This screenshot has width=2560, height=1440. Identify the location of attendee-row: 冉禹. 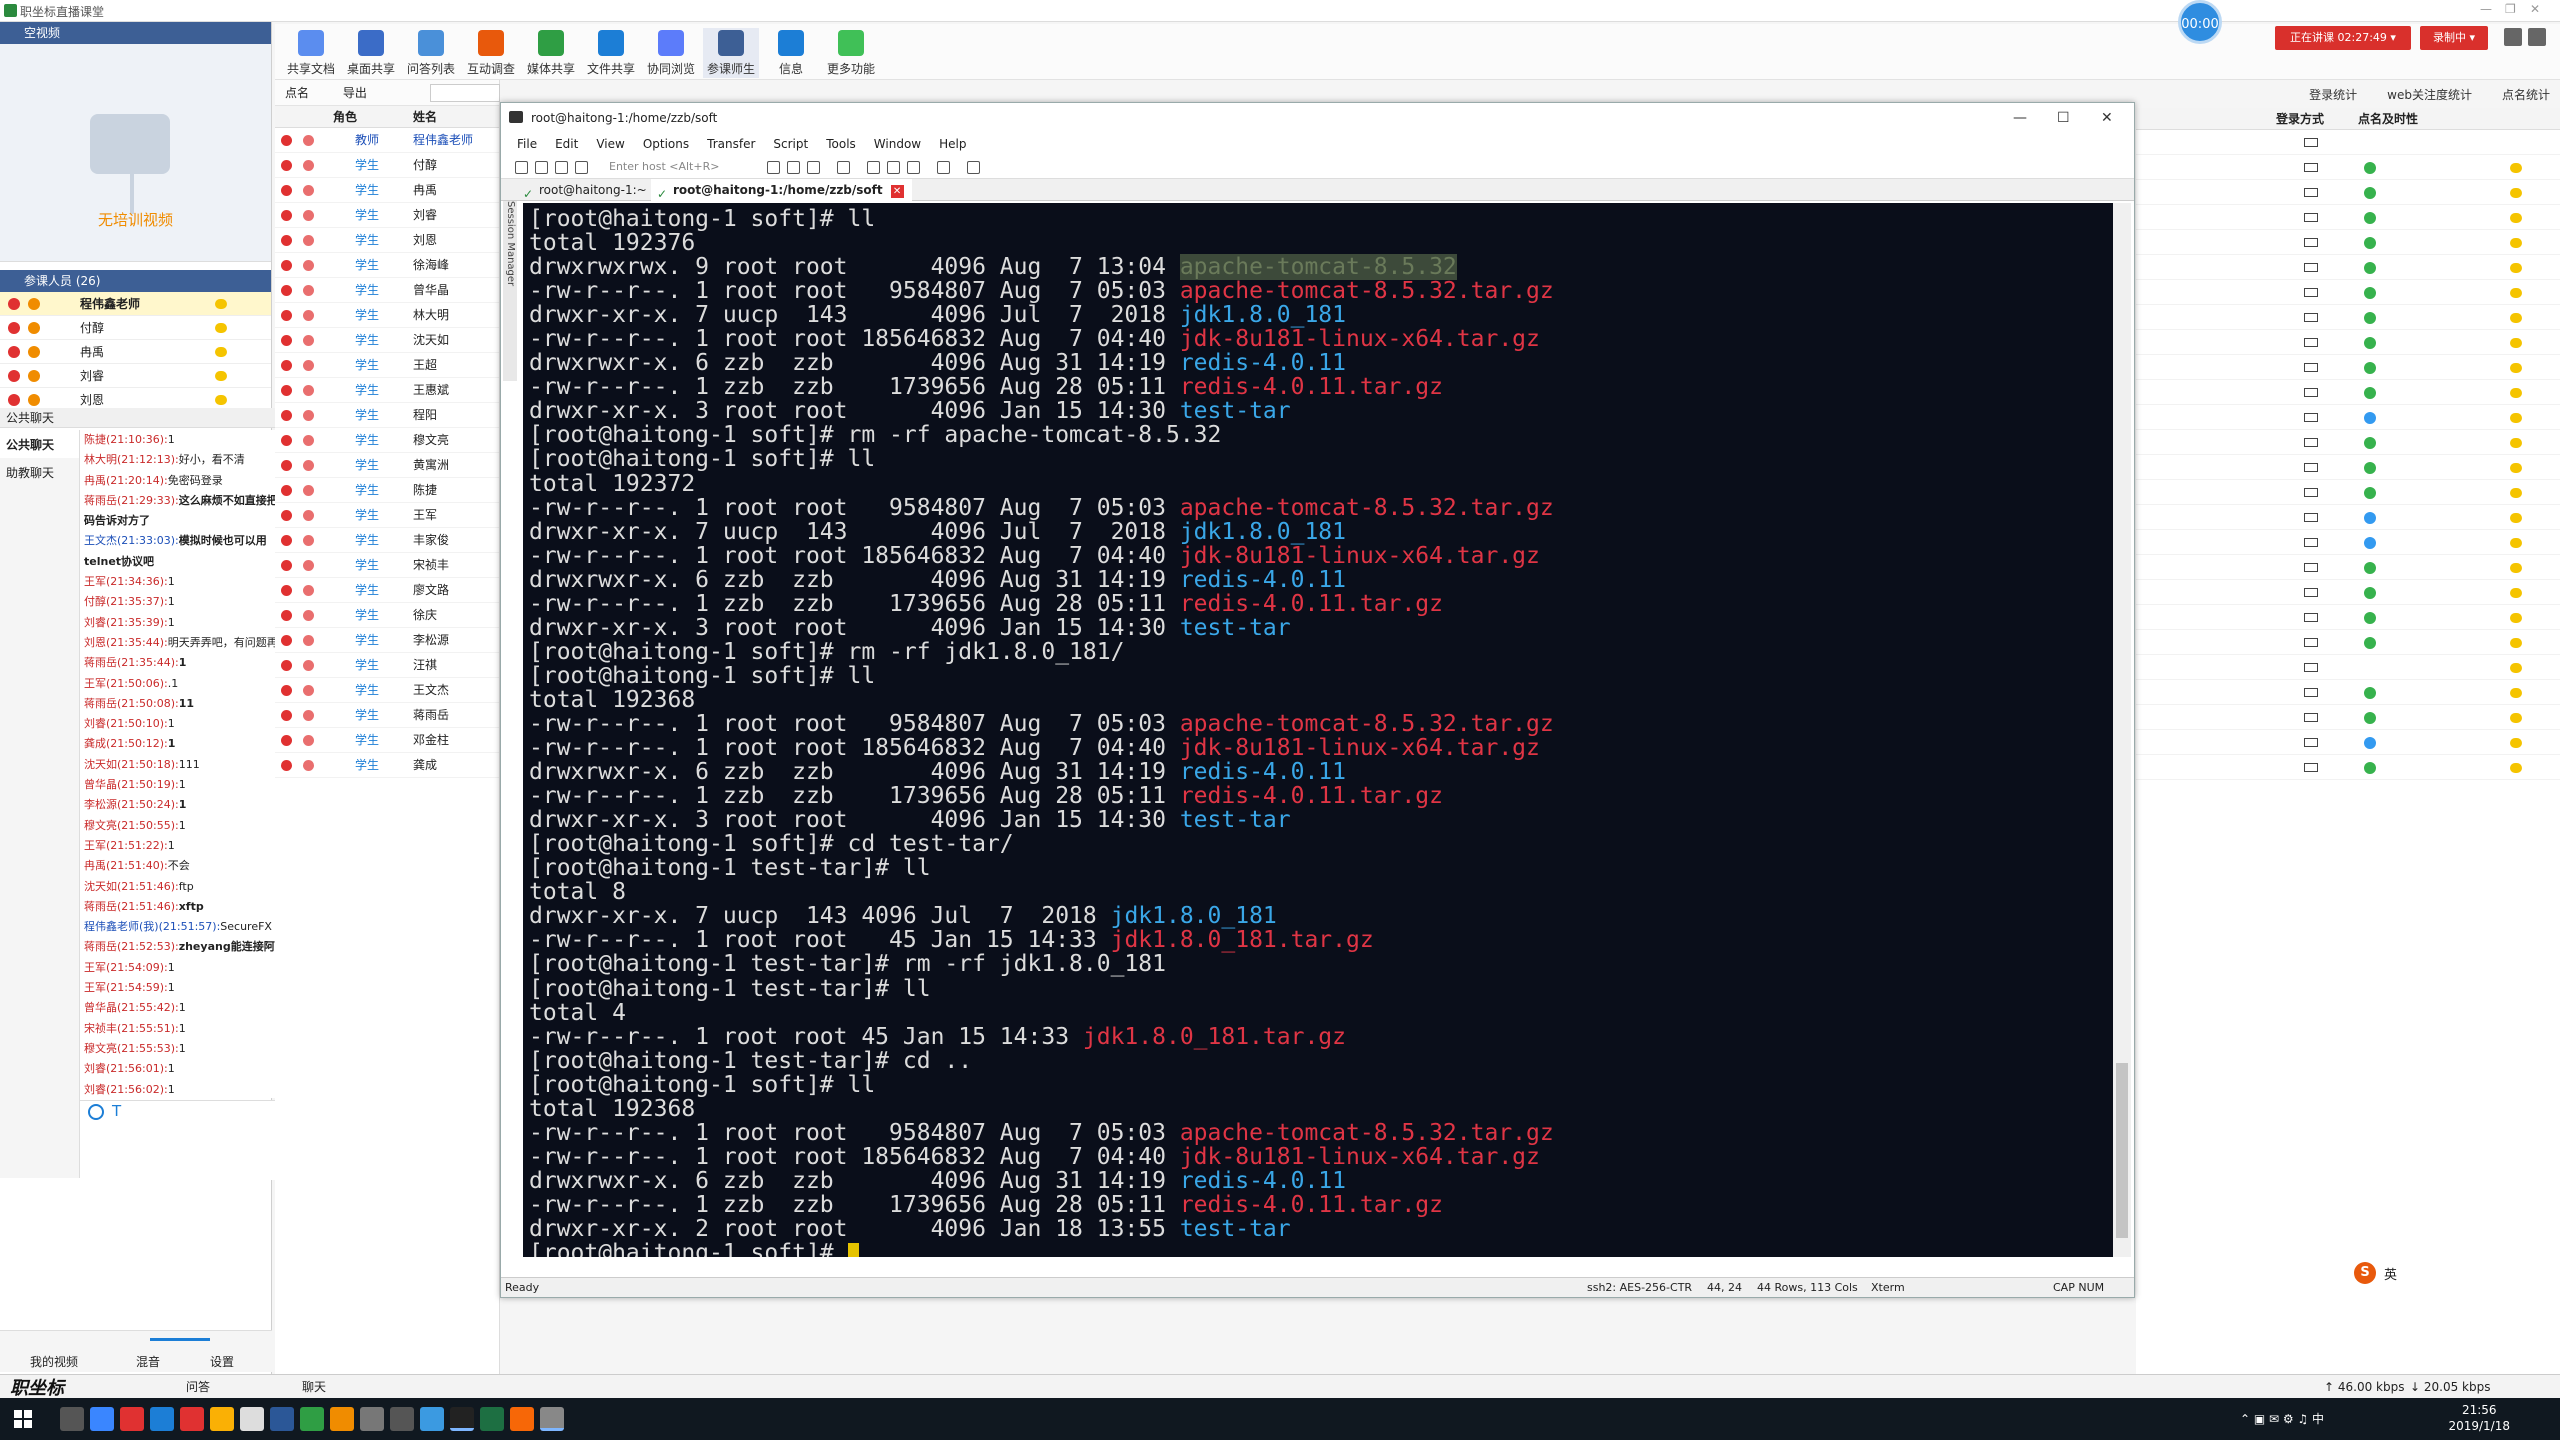
(135, 352).